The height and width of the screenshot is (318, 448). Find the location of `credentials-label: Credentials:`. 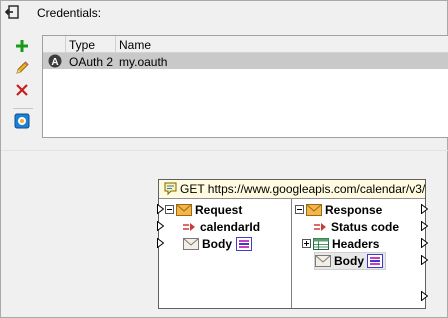

credentials-label: Credentials: is located at coordinates (69, 13).